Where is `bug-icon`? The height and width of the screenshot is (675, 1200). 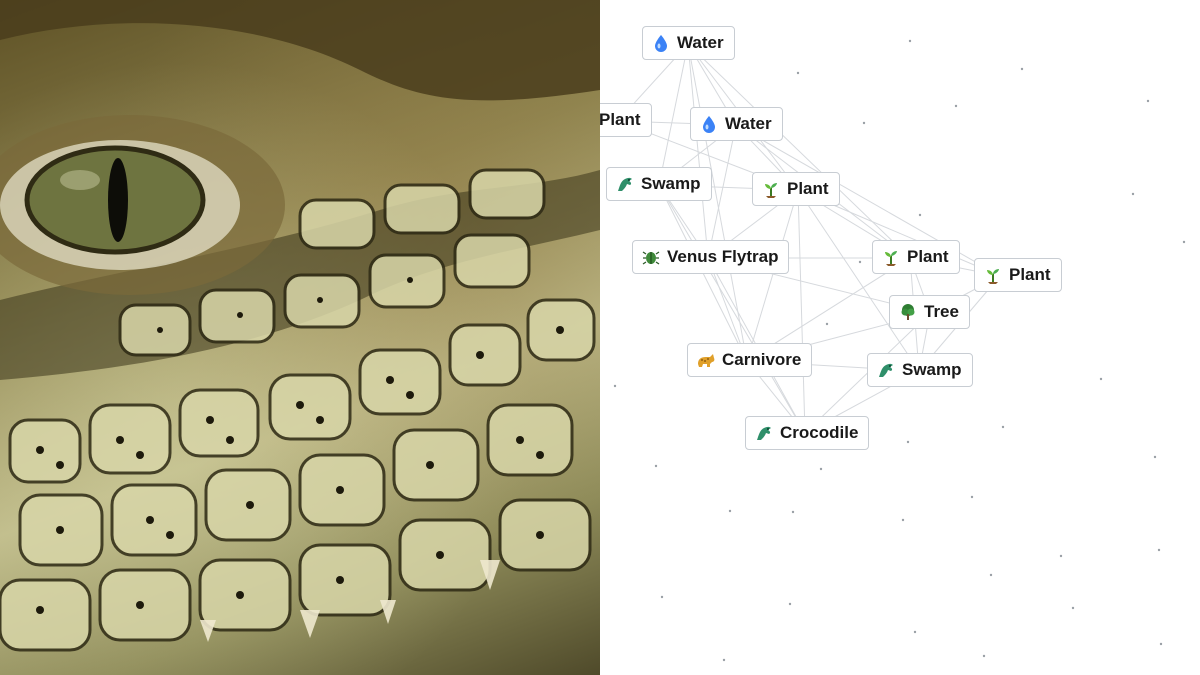
bug-icon is located at coordinates (651, 257).